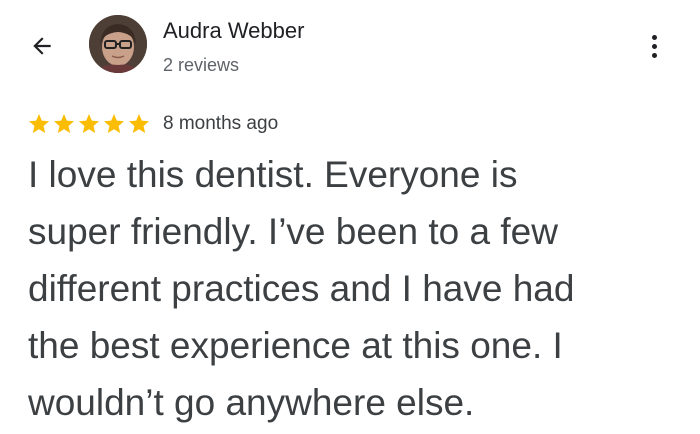 Image resolution: width=700 pixels, height=434 pixels. What do you see at coordinates (233, 47) in the screenshot?
I see `author-info: Audra Webber 2 reviews` at bounding box center [233, 47].